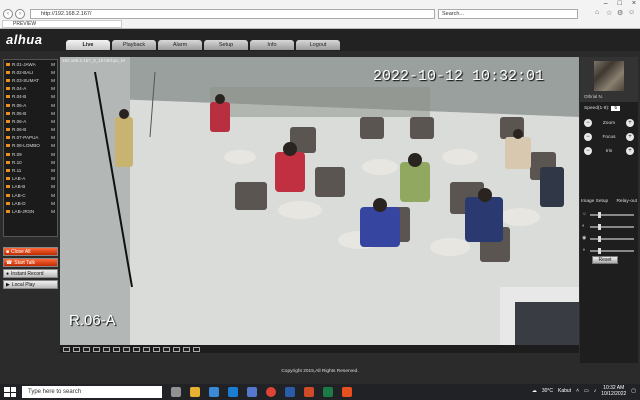  What do you see at coordinates (588, 123) in the screenshot?
I see `zoom-out-button: −` at bounding box center [588, 123].